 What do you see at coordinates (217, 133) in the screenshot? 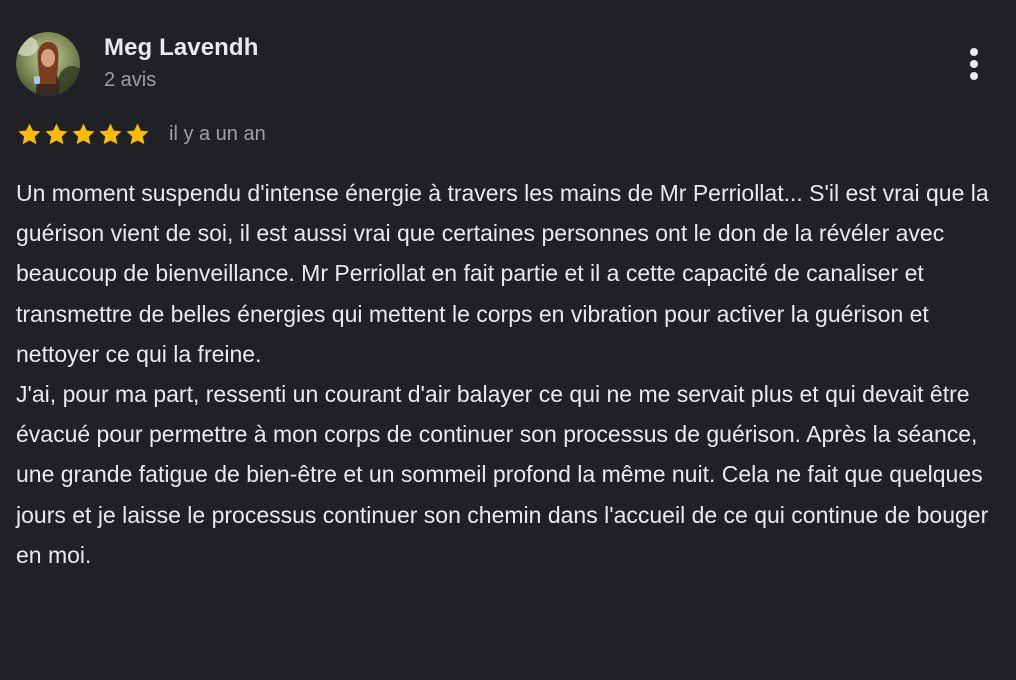
I see `review-date: il y a un an` at bounding box center [217, 133].